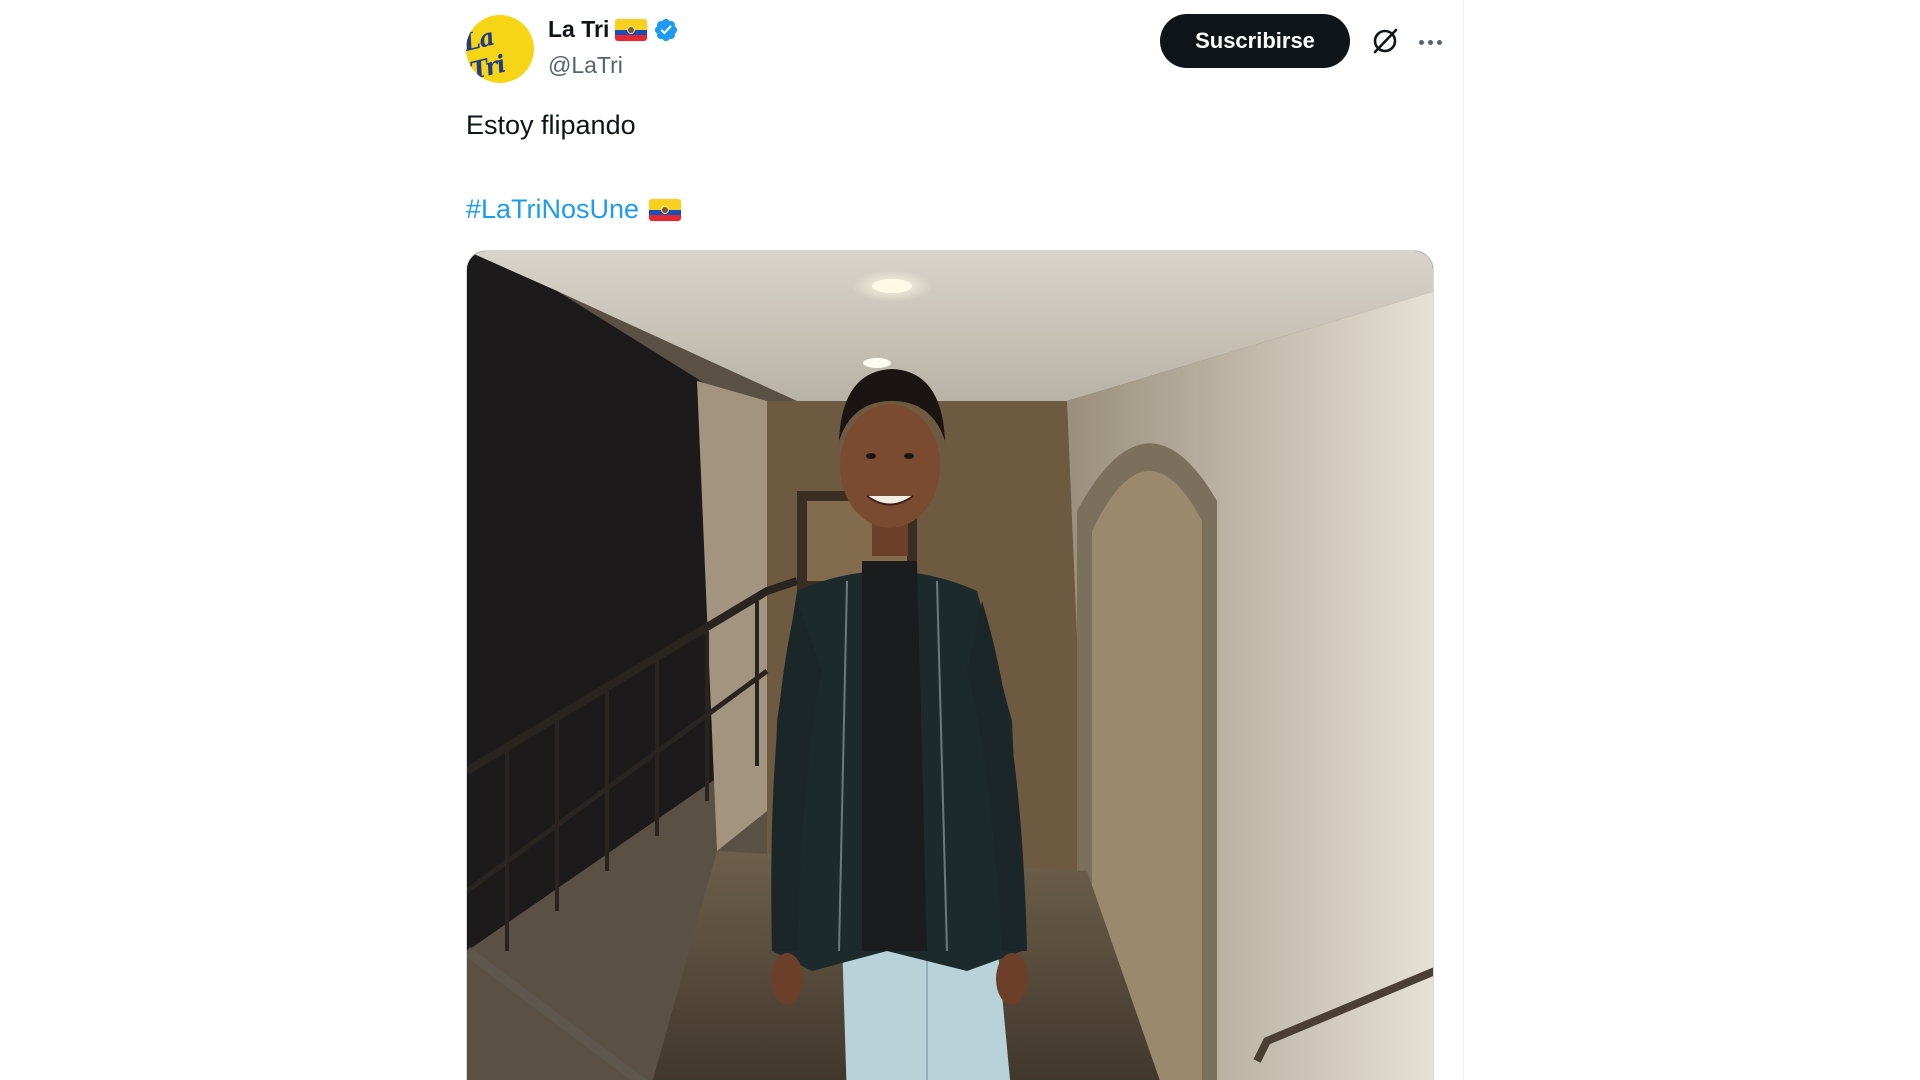 The width and height of the screenshot is (1920, 1080). What do you see at coordinates (578, 29) in the screenshot?
I see `author-display-name: La Tri` at bounding box center [578, 29].